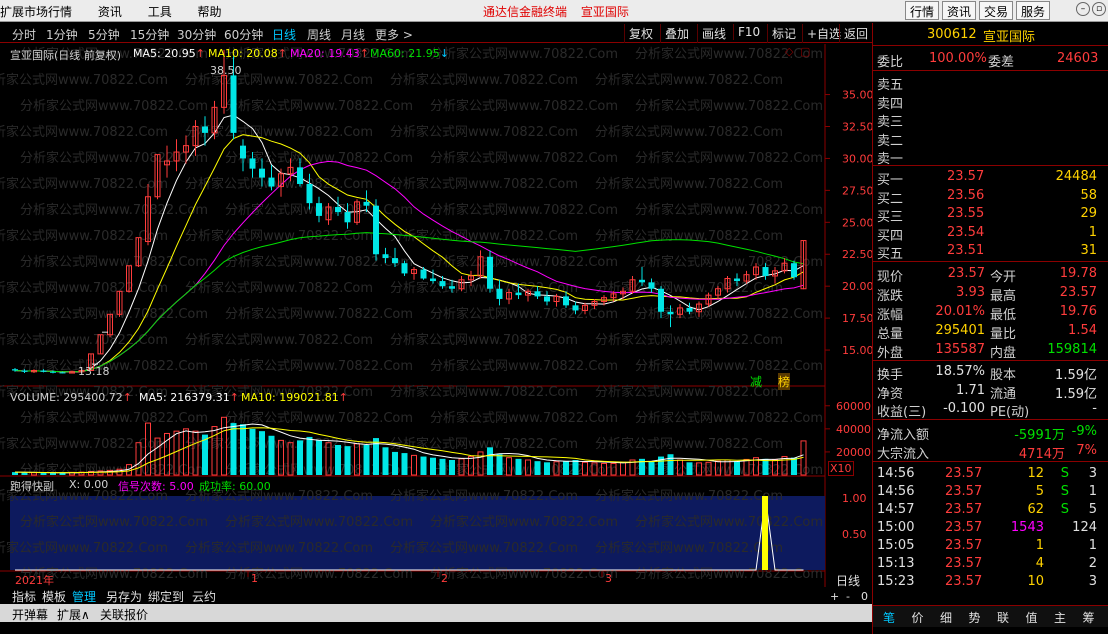 This screenshot has width=1108, height=634. I want to click on chart-title: 宣亚国际(日线 前复权), so click(66, 55).